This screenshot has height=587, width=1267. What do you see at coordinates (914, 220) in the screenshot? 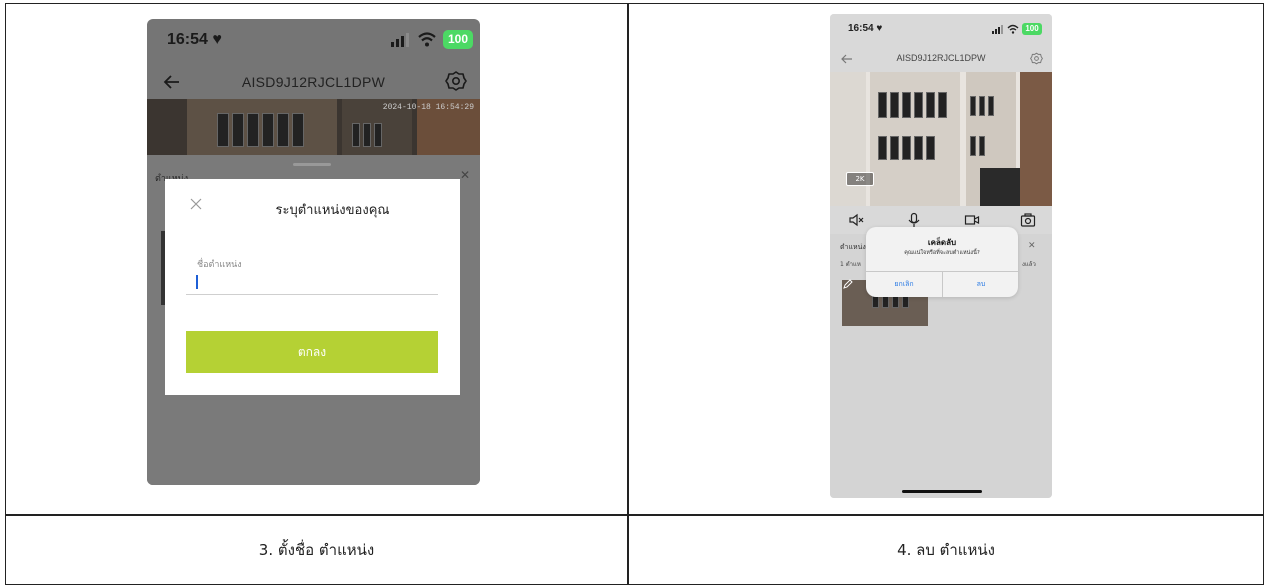
I see `mic-icon` at bounding box center [914, 220].